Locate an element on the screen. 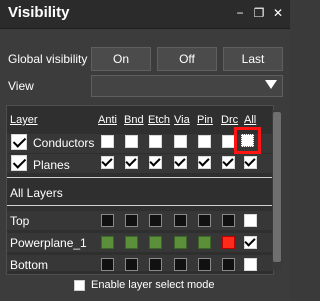  column-header-etch: Etch is located at coordinates (159, 120).